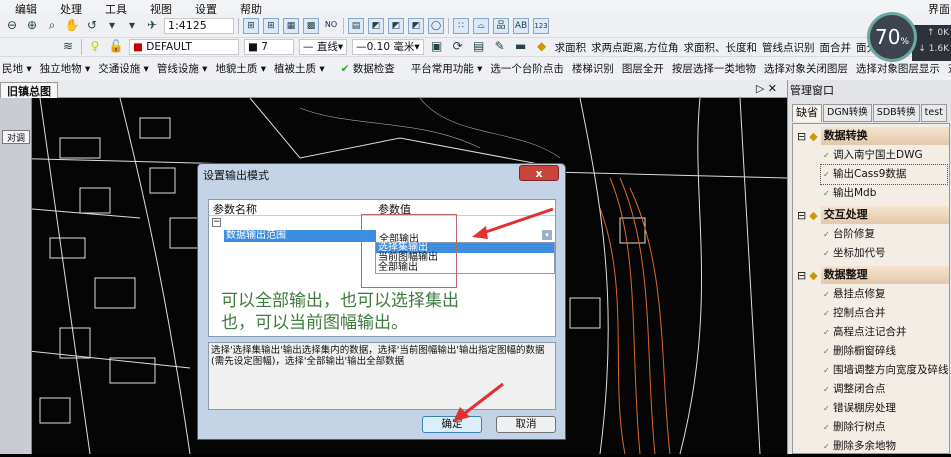 The width and height of the screenshot is (951, 457). What do you see at coordinates (116, 47) in the screenshot?
I see `lock-icon: 🔓` at bounding box center [116, 47].